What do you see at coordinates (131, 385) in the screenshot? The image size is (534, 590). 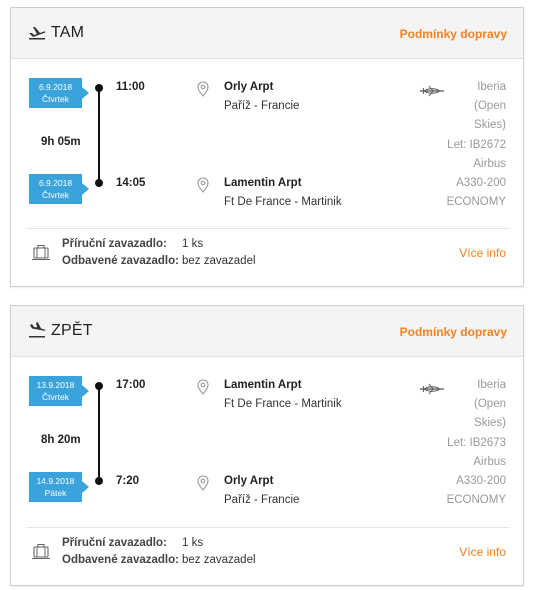 I see `departure-time: 17:00` at bounding box center [131, 385].